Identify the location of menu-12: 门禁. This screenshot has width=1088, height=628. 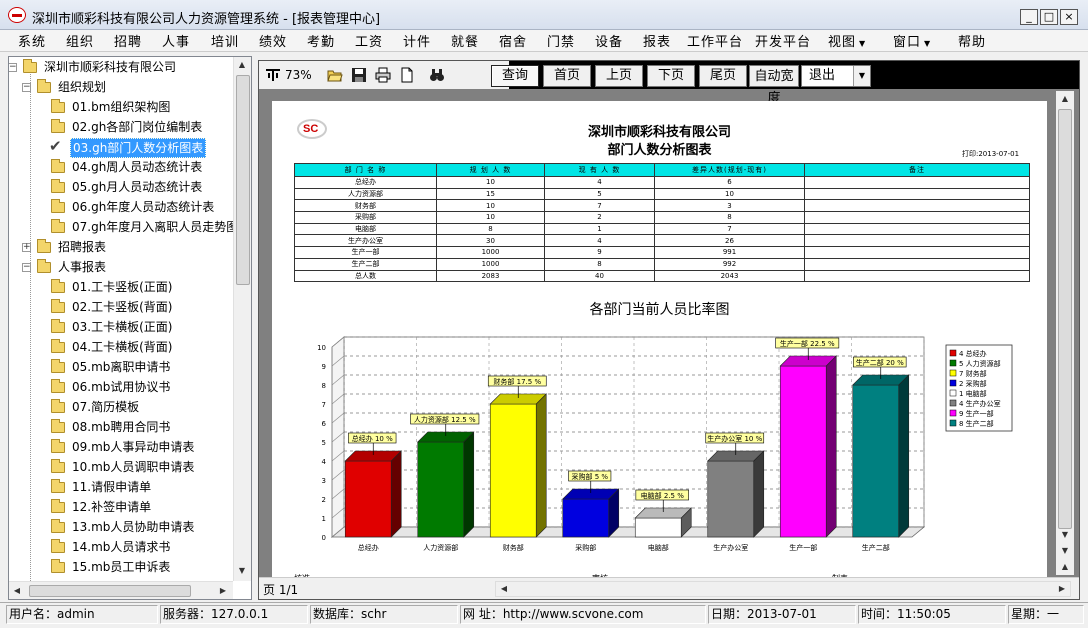
(561, 40).